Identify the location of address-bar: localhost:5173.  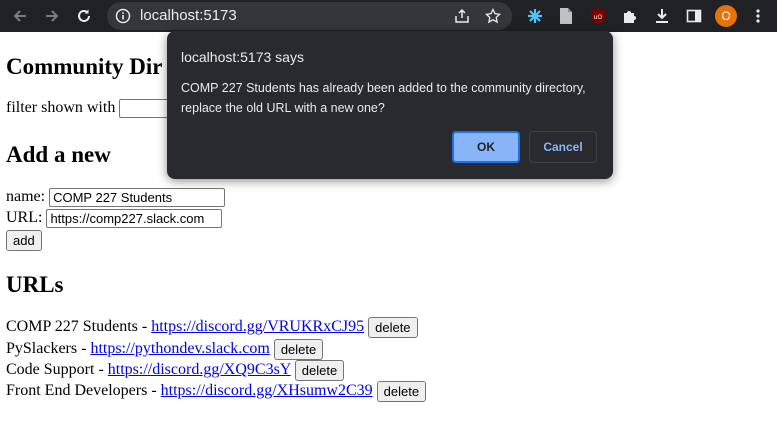
(309, 16).